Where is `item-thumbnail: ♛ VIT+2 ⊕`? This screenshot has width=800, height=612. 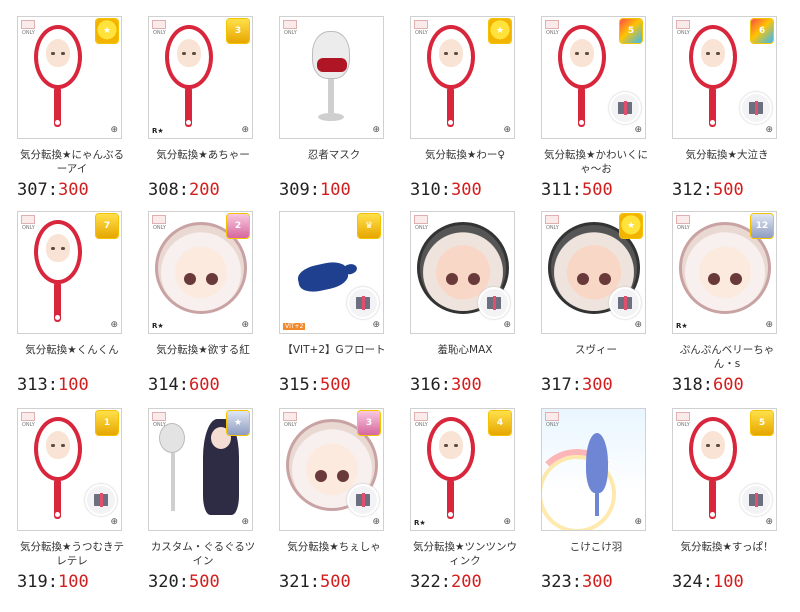
item-thumbnail: ♛ VIT+2 ⊕ is located at coordinates (331, 272).